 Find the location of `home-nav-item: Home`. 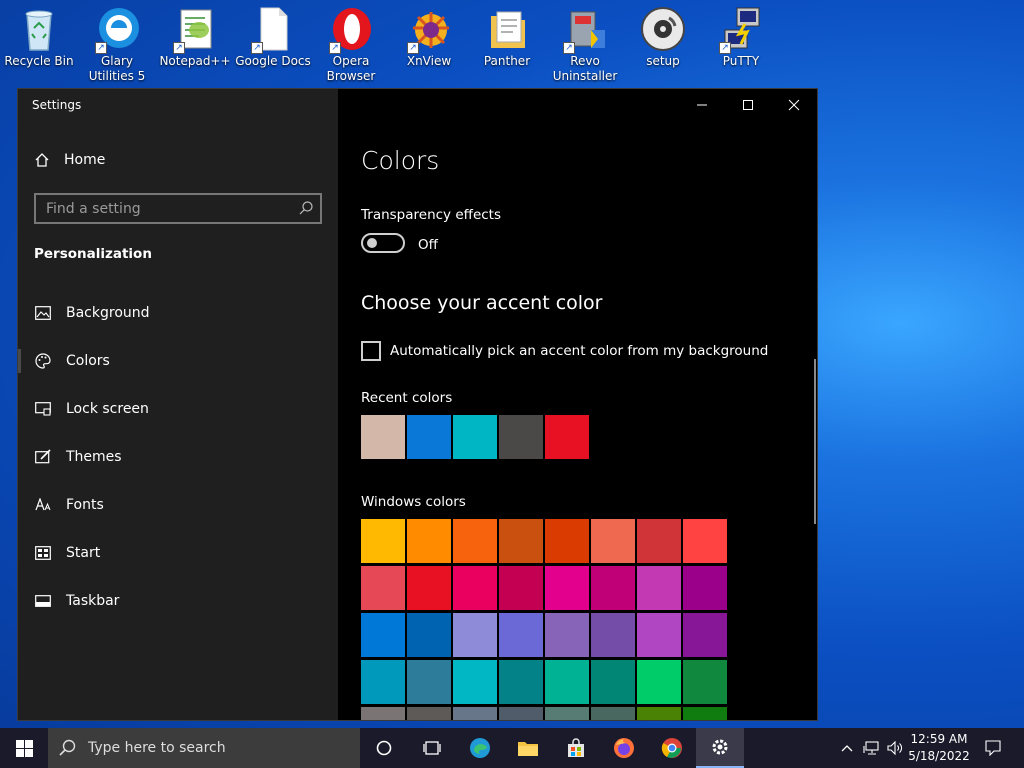

home-nav-item: Home is located at coordinates (69, 160).